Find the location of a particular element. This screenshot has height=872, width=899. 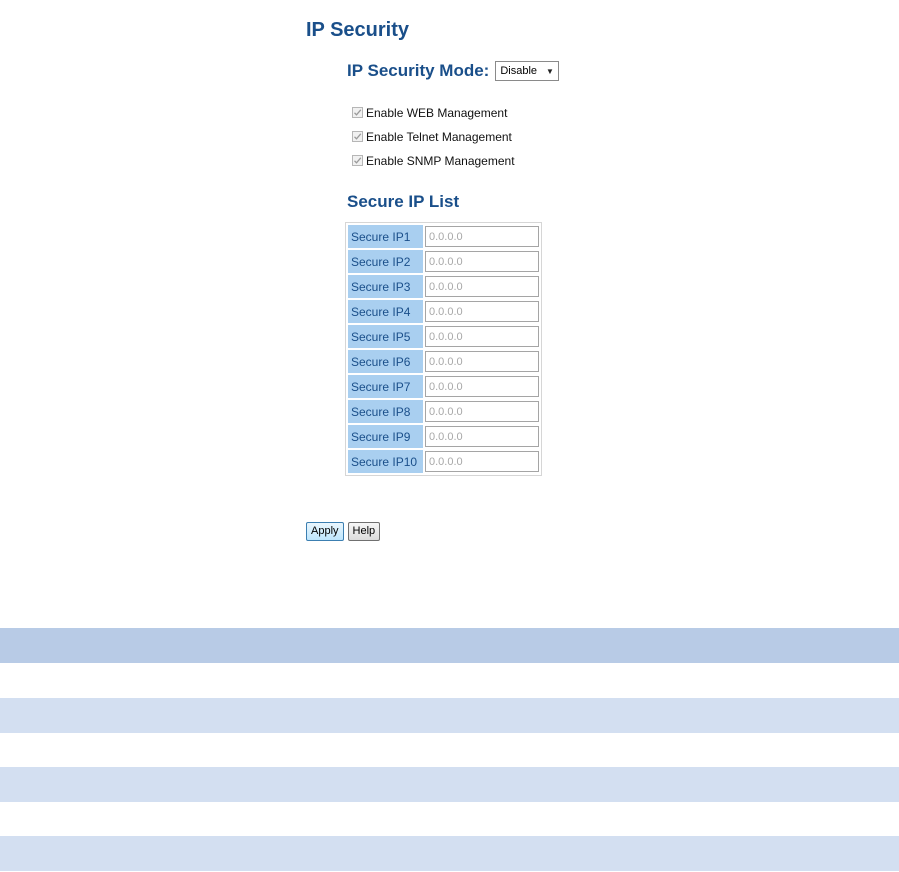

secure-ip-label: Secure IP6 is located at coordinates (385, 361).